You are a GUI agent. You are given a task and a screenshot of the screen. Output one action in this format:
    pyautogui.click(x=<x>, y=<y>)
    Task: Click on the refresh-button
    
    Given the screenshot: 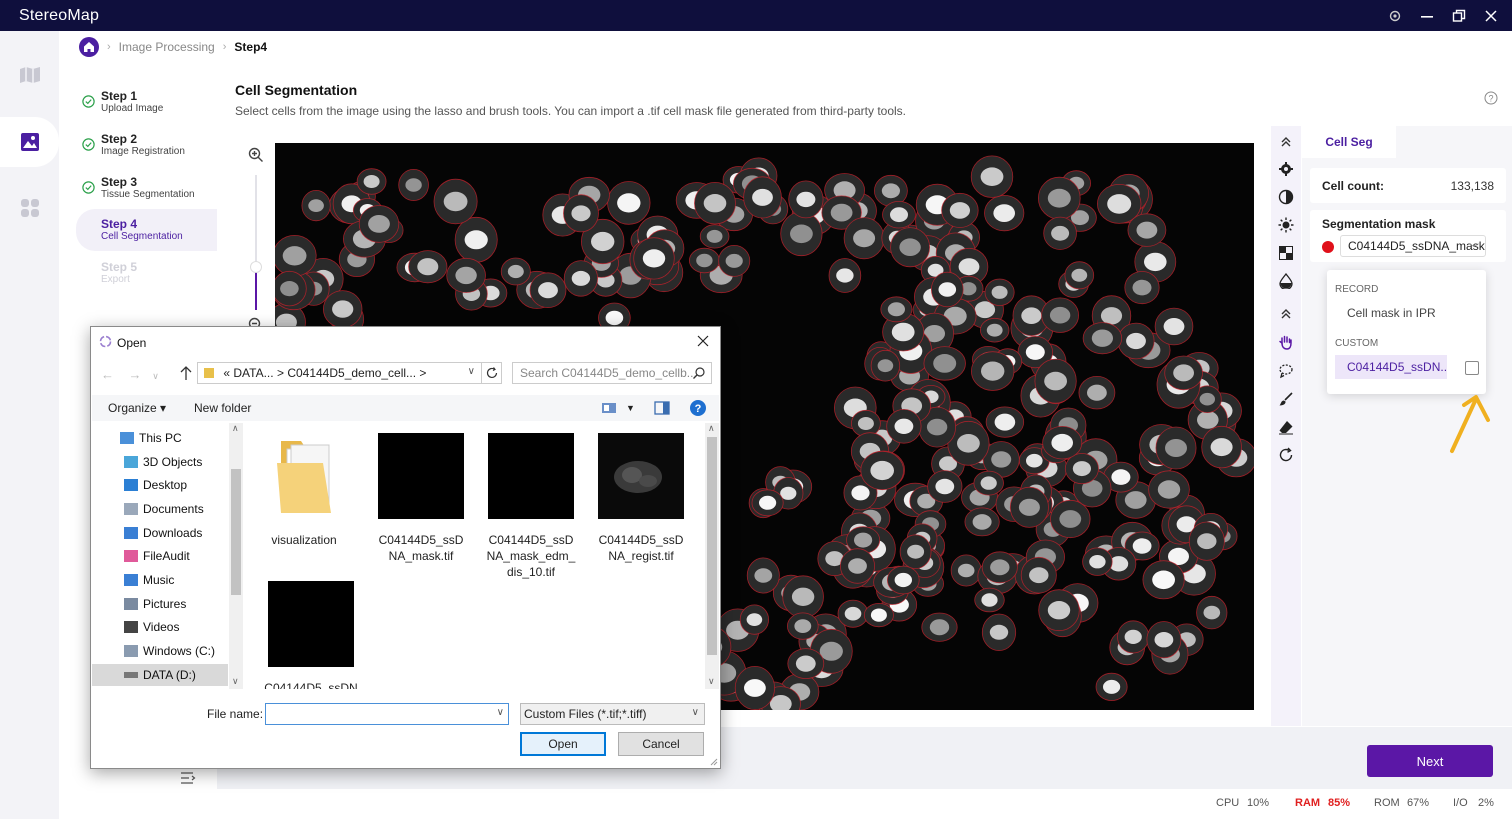 What is the action you would take?
    pyautogui.click(x=492, y=373)
    